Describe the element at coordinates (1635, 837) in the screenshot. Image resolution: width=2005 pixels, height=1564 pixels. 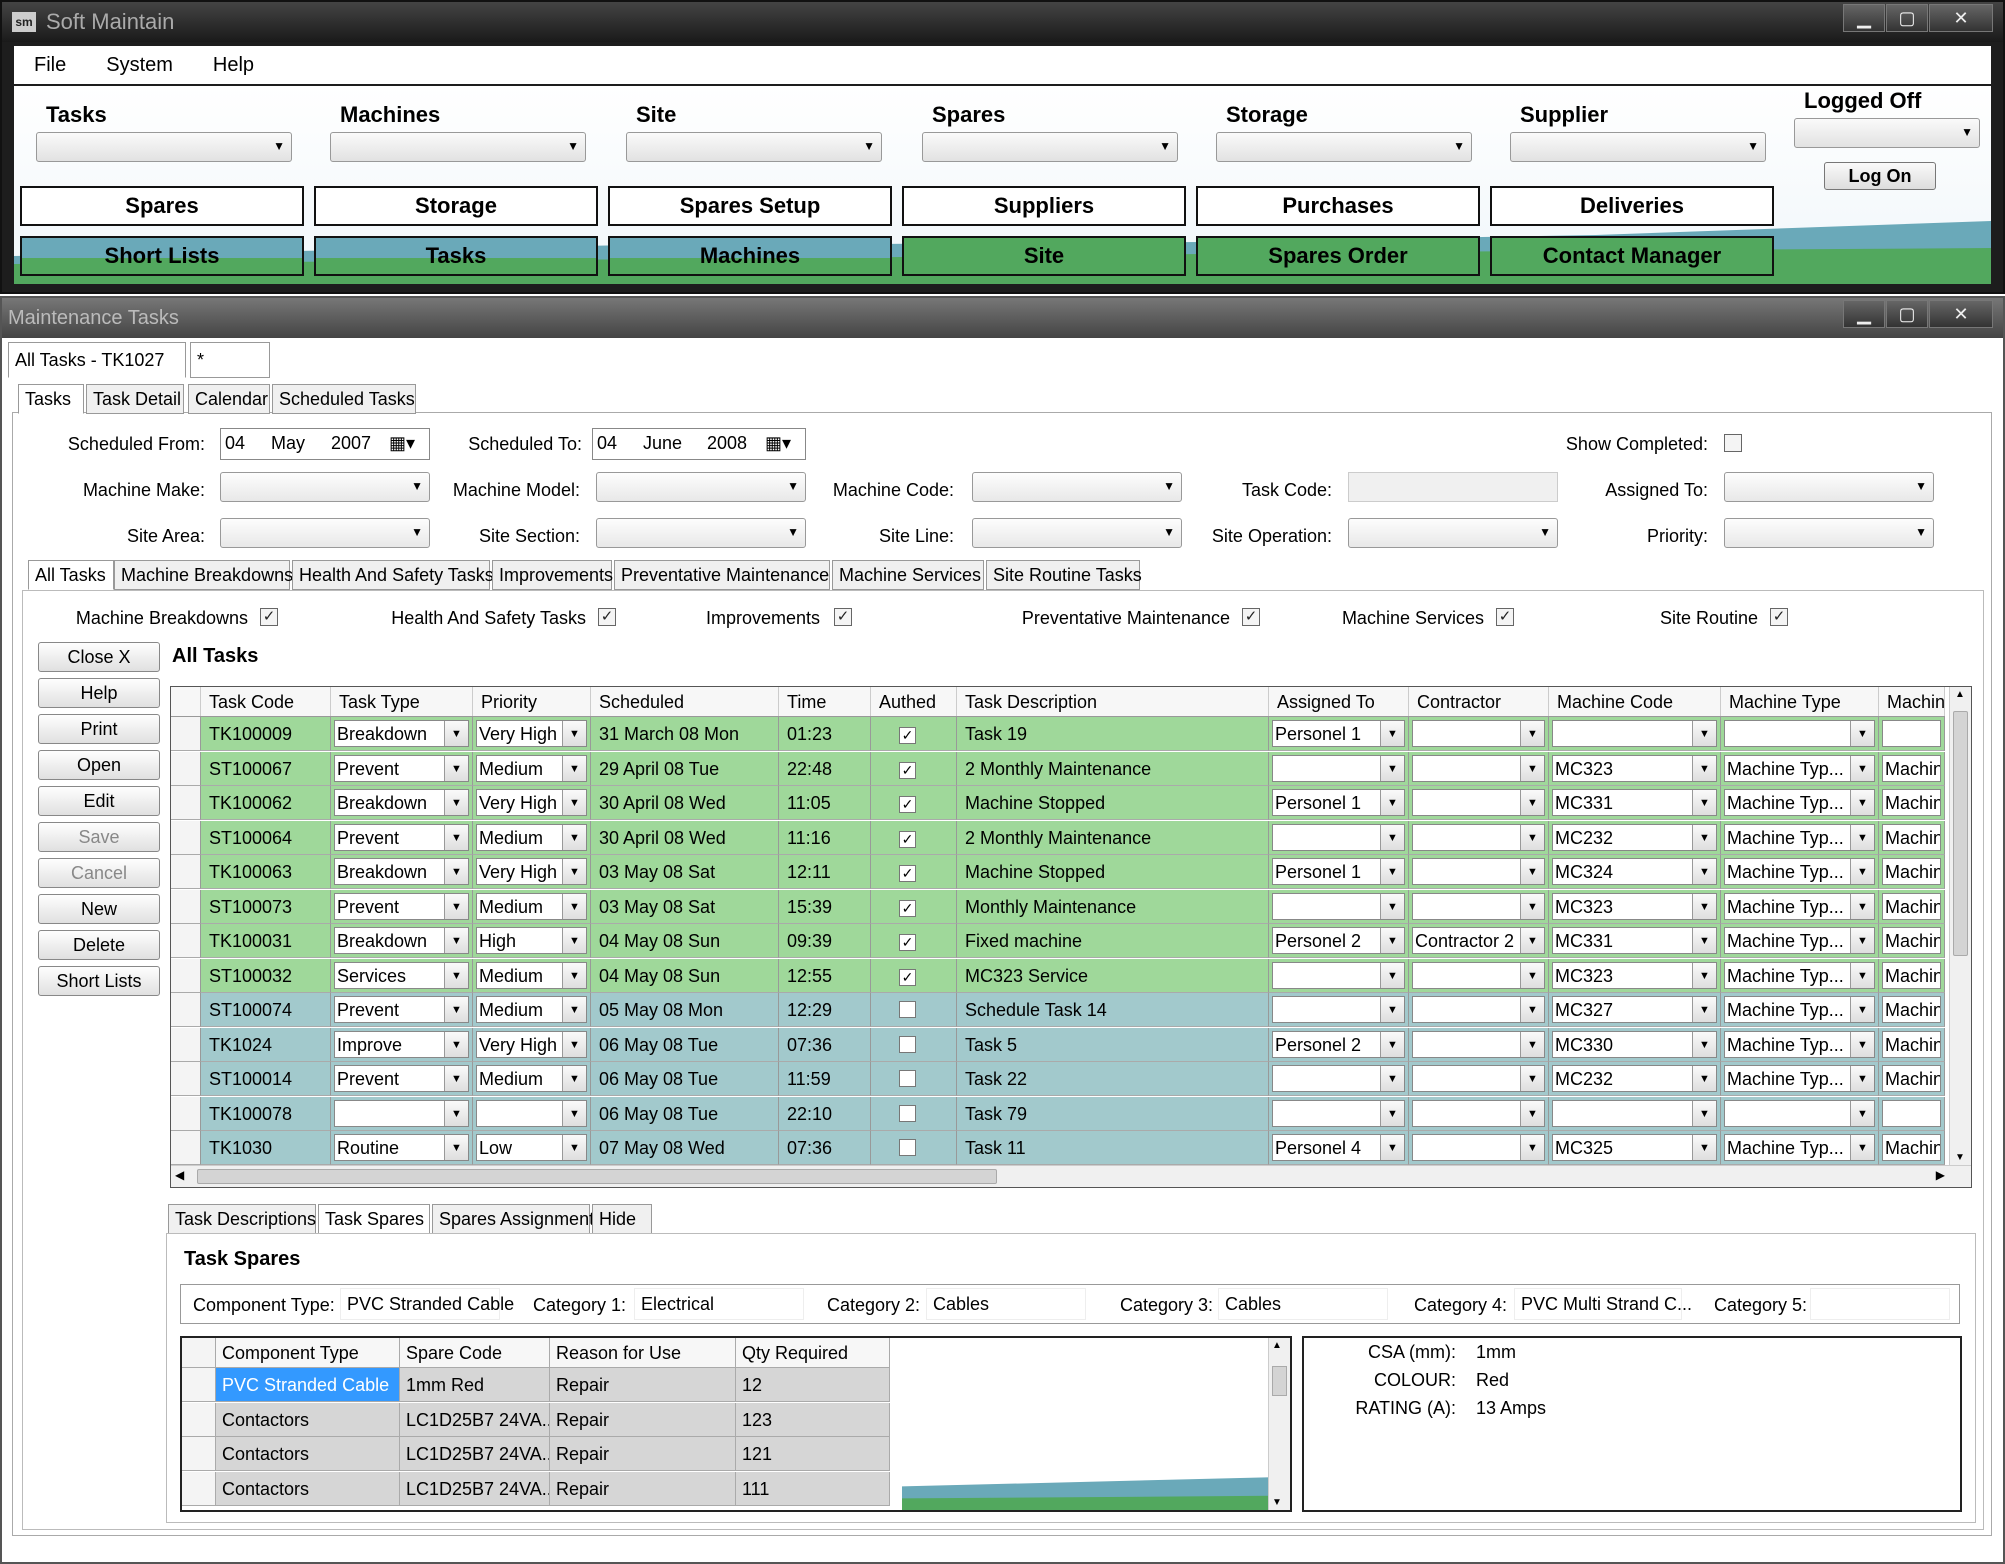
I see `cell-mcode: MC232 ▼` at that location.